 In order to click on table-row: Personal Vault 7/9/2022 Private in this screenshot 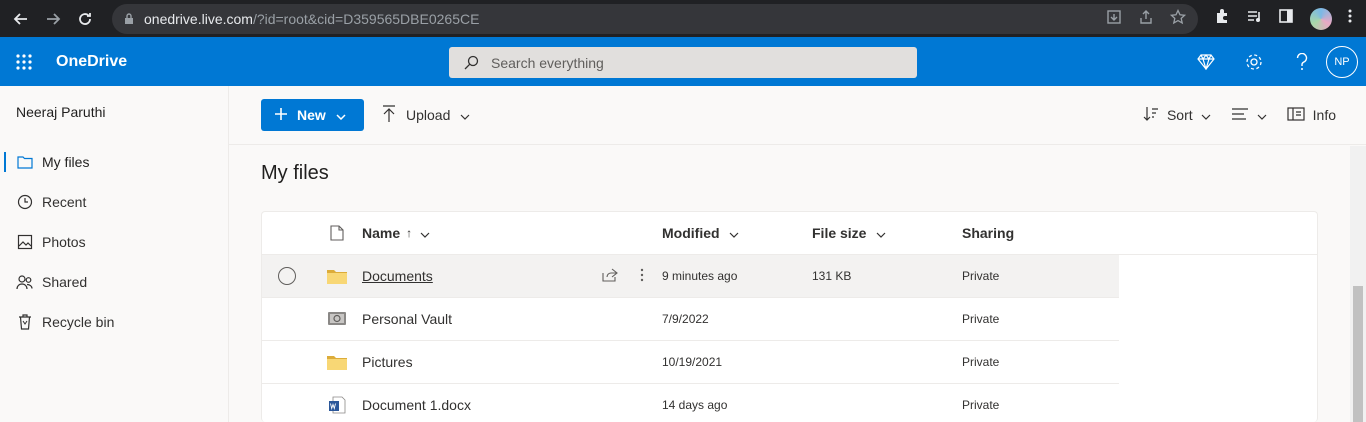, I will do `click(690, 319)`.